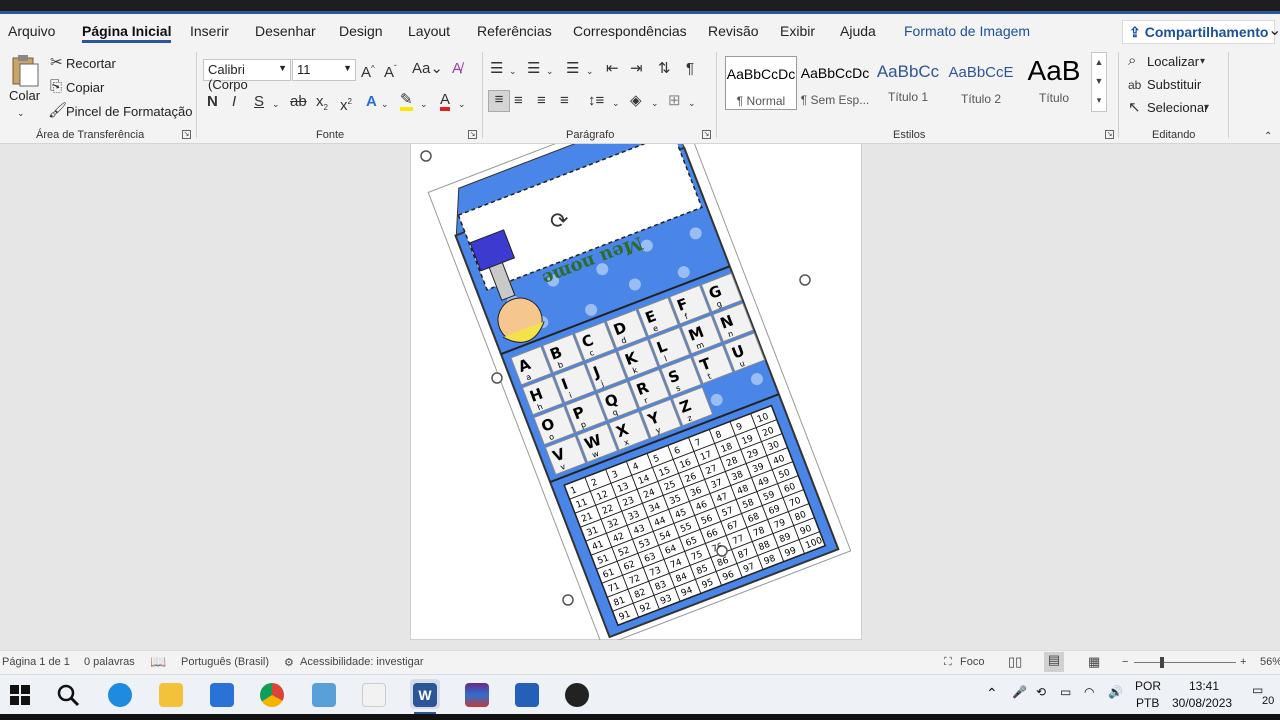 This screenshot has height=720, width=1280. Describe the element at coordinates (1065, 692) in the screenshot. I see `battery-icon: ▭` at that location.